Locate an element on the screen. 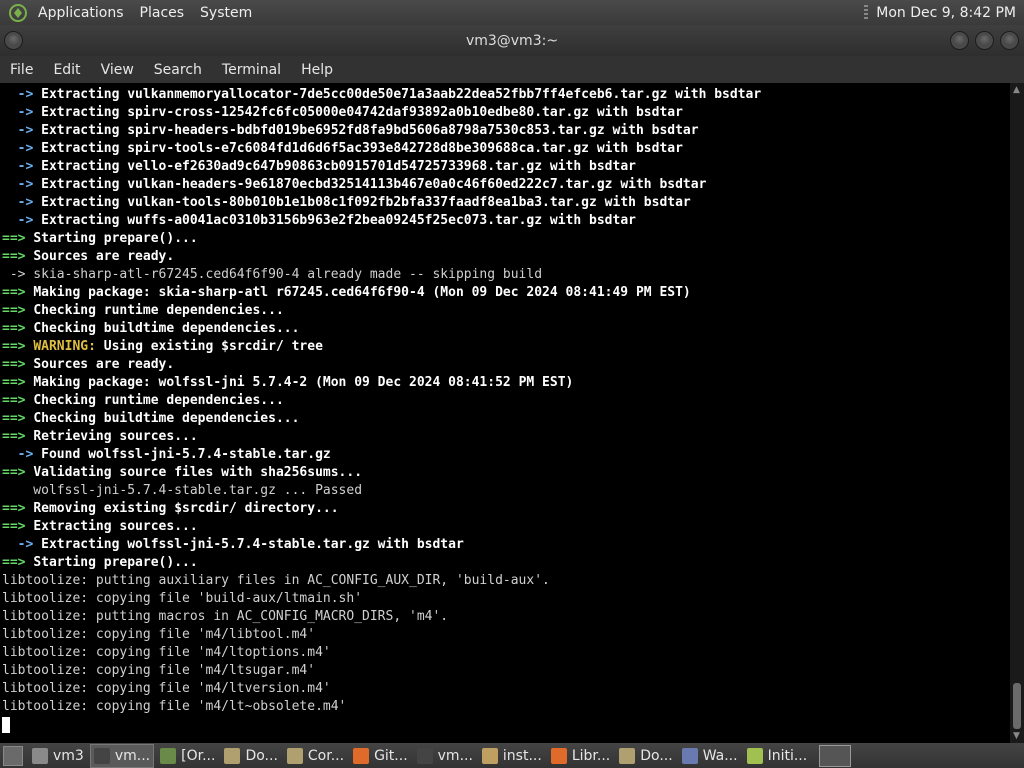  menu-terminal: Terminal is located at coordinates (251, 70).